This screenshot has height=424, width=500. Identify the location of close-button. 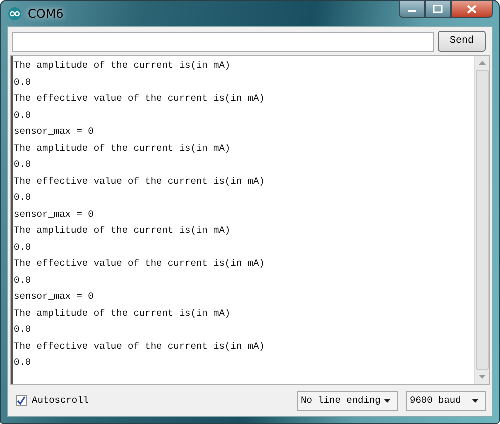
(472, 9).